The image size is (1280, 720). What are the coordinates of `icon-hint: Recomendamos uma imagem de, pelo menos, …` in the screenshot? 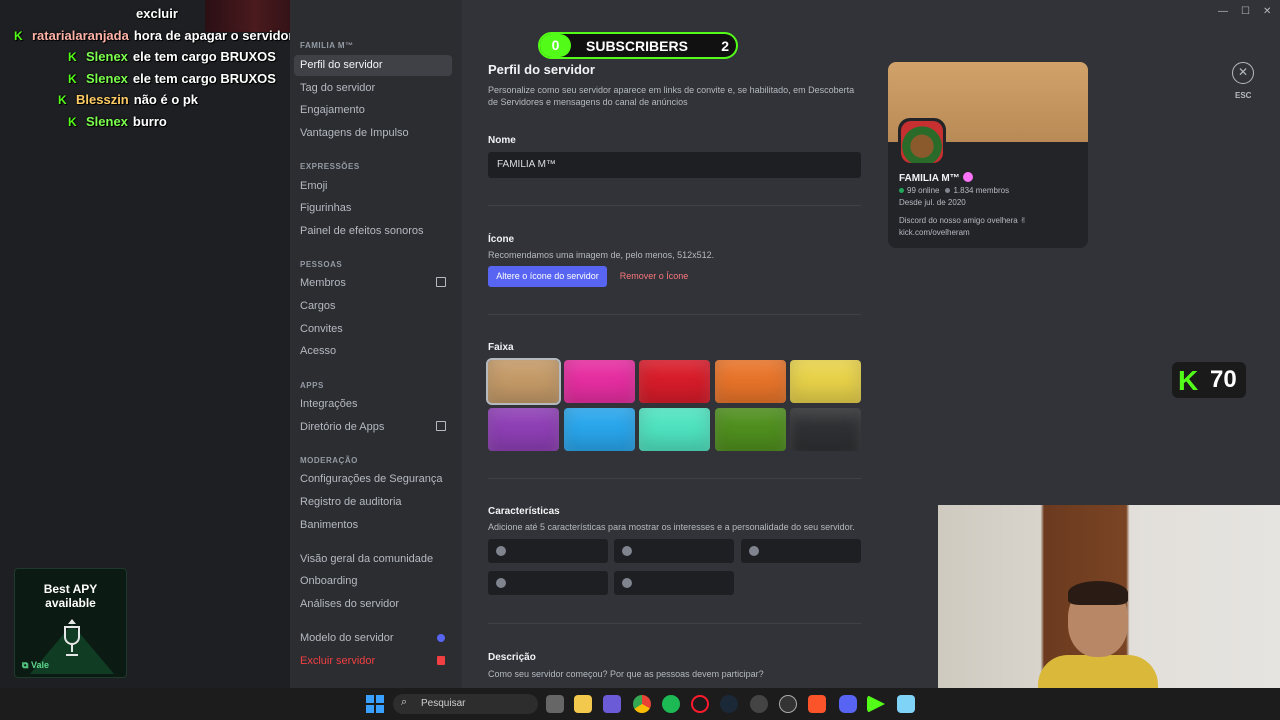 It's located at (601, 255).